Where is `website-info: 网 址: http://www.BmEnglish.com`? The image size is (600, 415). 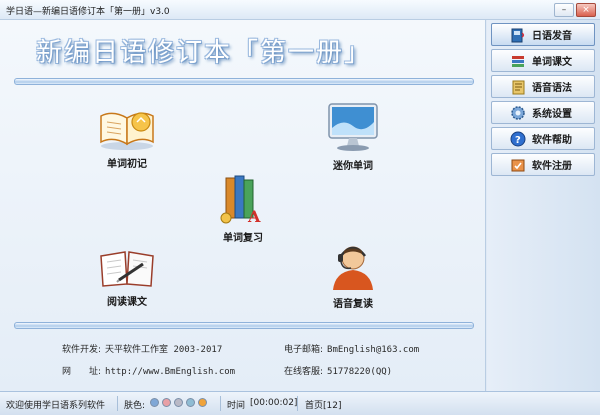
website-info: 网 址: http://www.BmEnglish.com is located at coordinates (148, 370).